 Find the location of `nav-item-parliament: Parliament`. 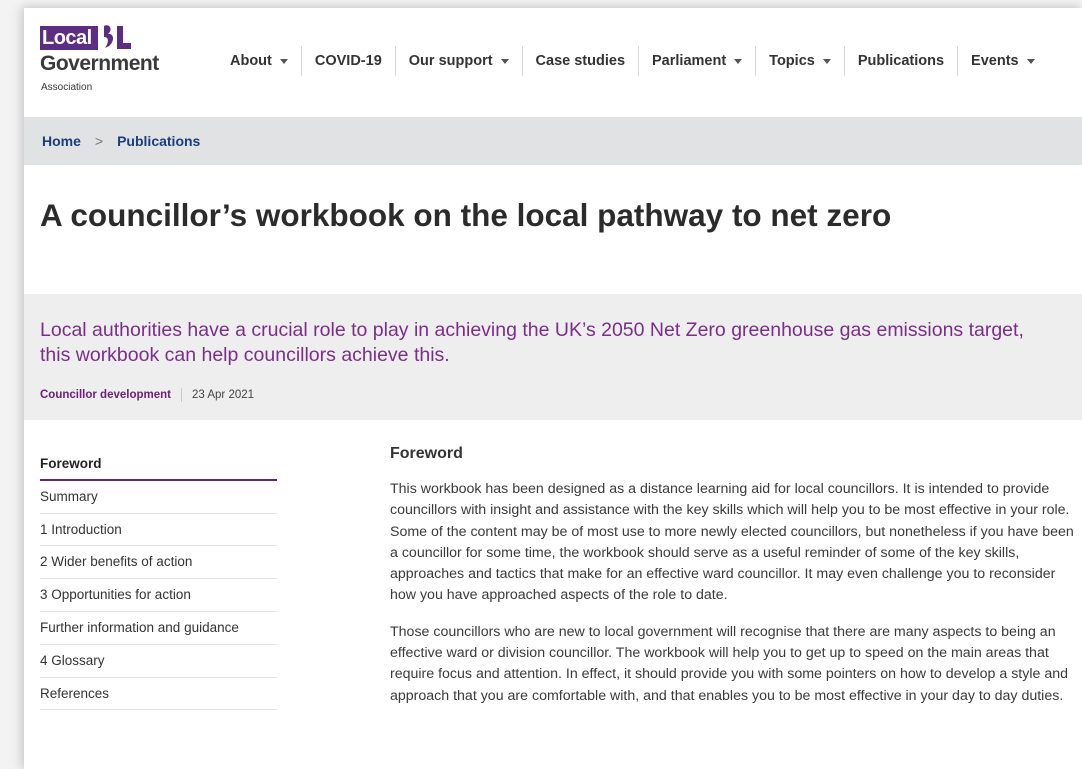

nav-item-parliament: Parliament is located at coordinates (698, 61).